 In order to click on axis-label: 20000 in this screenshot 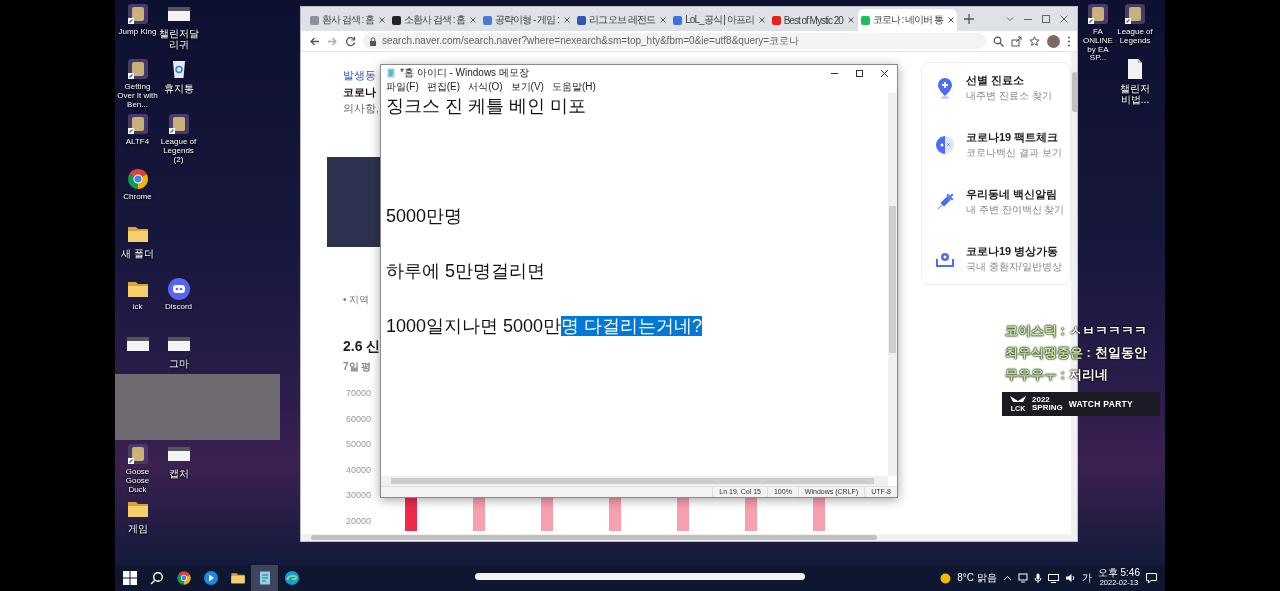, I will do `click(359, 521)`.